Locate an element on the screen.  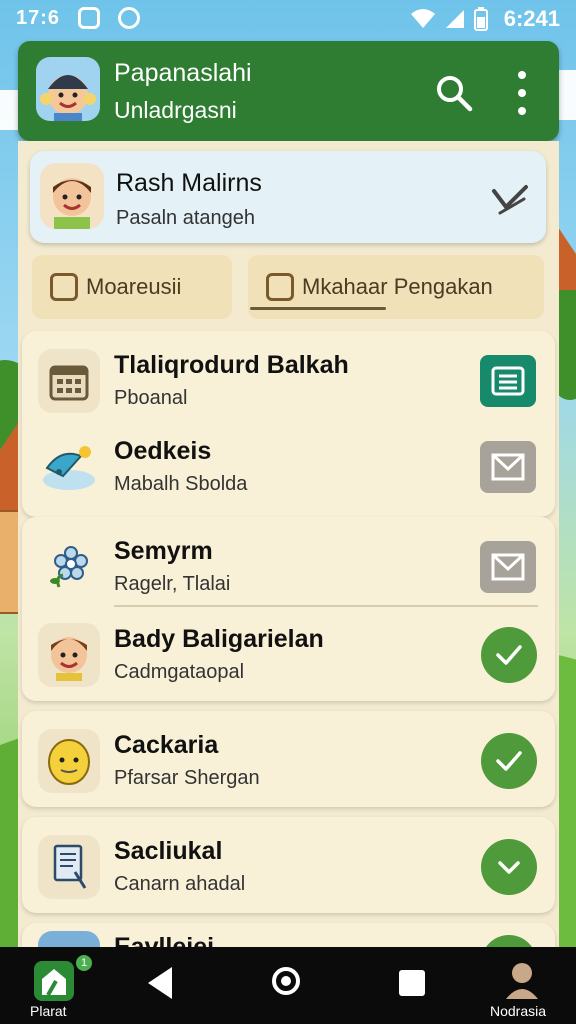
check-down-icon is located at coordinates (509, 867).